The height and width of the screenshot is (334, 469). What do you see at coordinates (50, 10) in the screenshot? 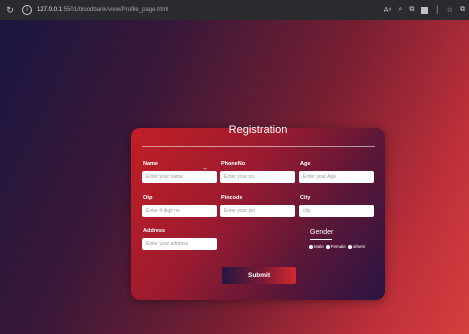
I see `url-host: 127.0.0.1` at bounding box center [50, 10].